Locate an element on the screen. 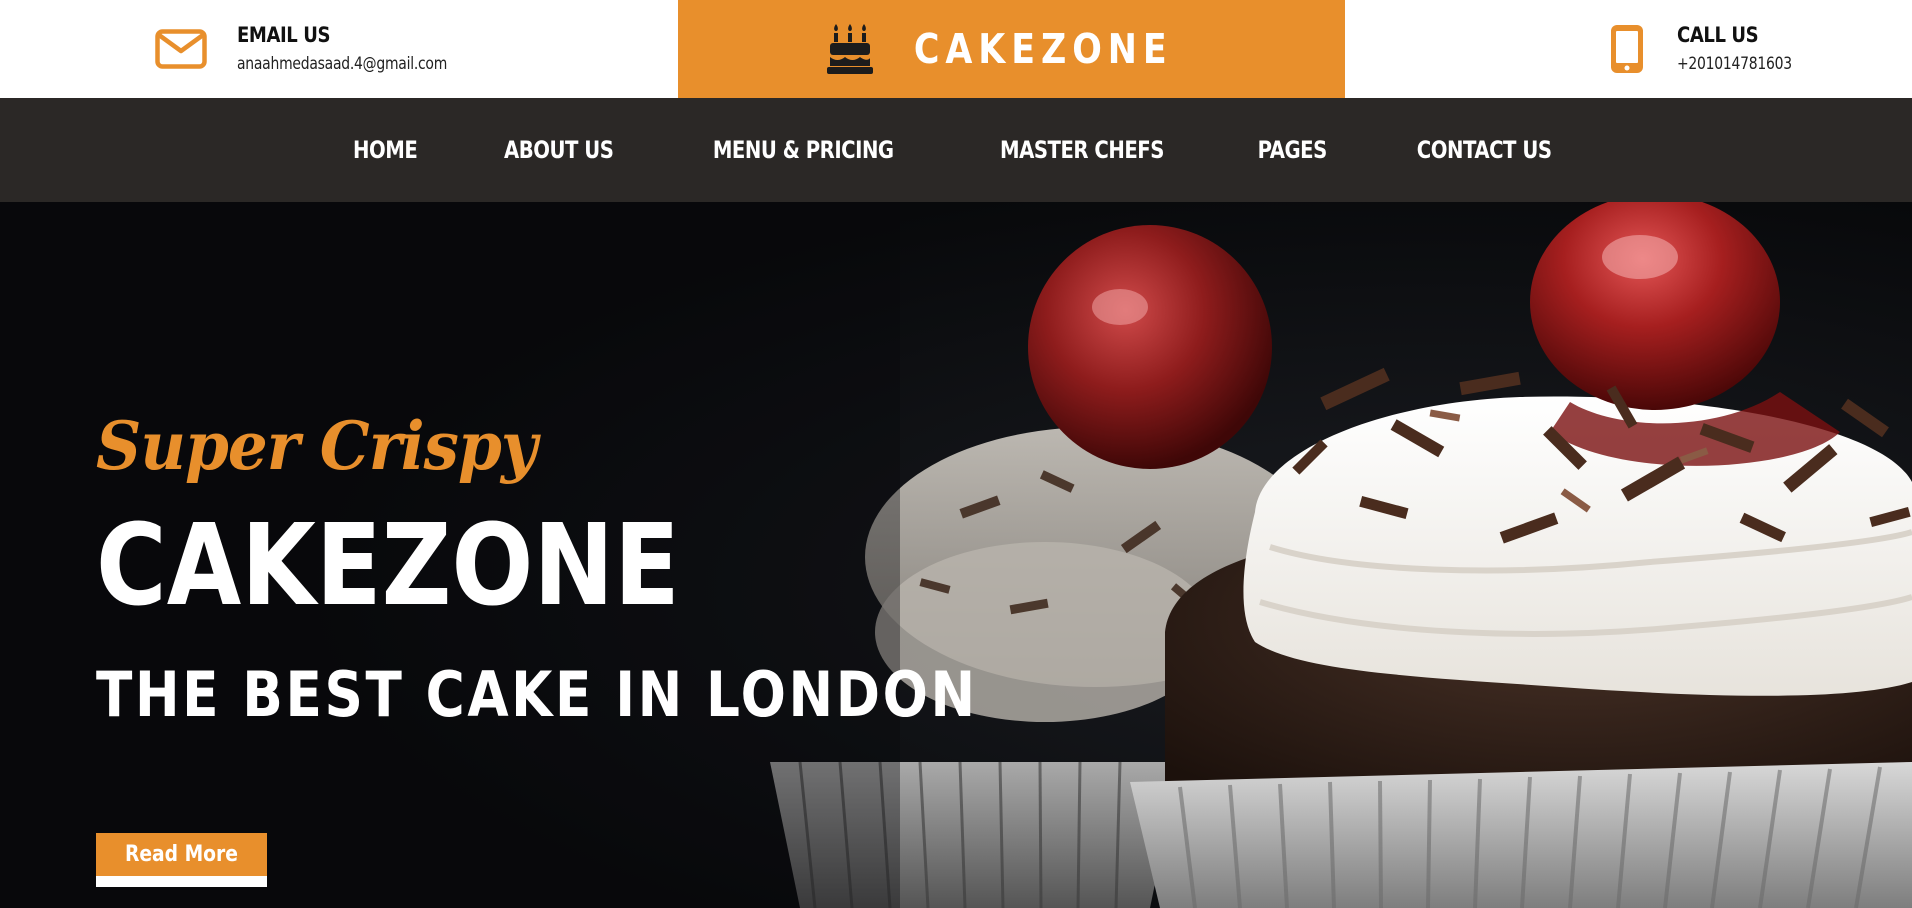 The height and width of the screenshot is (908, 1912). read-more-label: Read More is located at coordinates (181, 854).